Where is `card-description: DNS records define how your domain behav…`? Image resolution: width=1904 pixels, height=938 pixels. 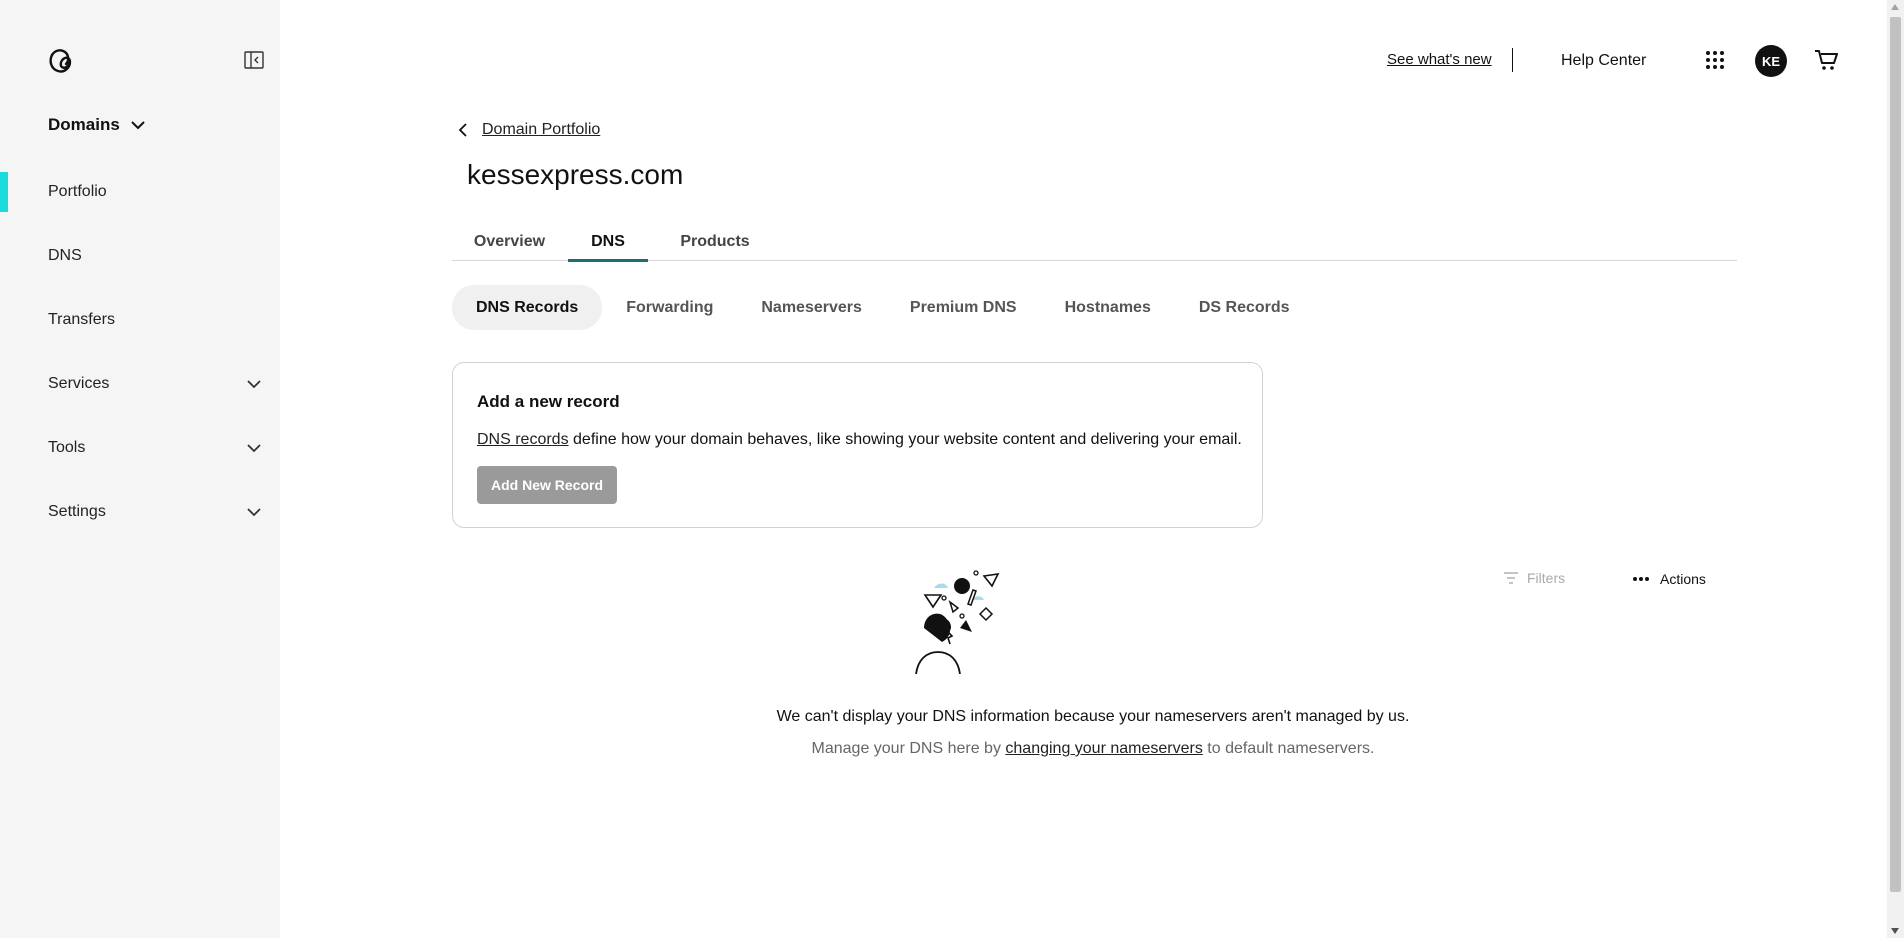 card-description: DNS records define how your domain behav… is located at coordinates (859, 440).